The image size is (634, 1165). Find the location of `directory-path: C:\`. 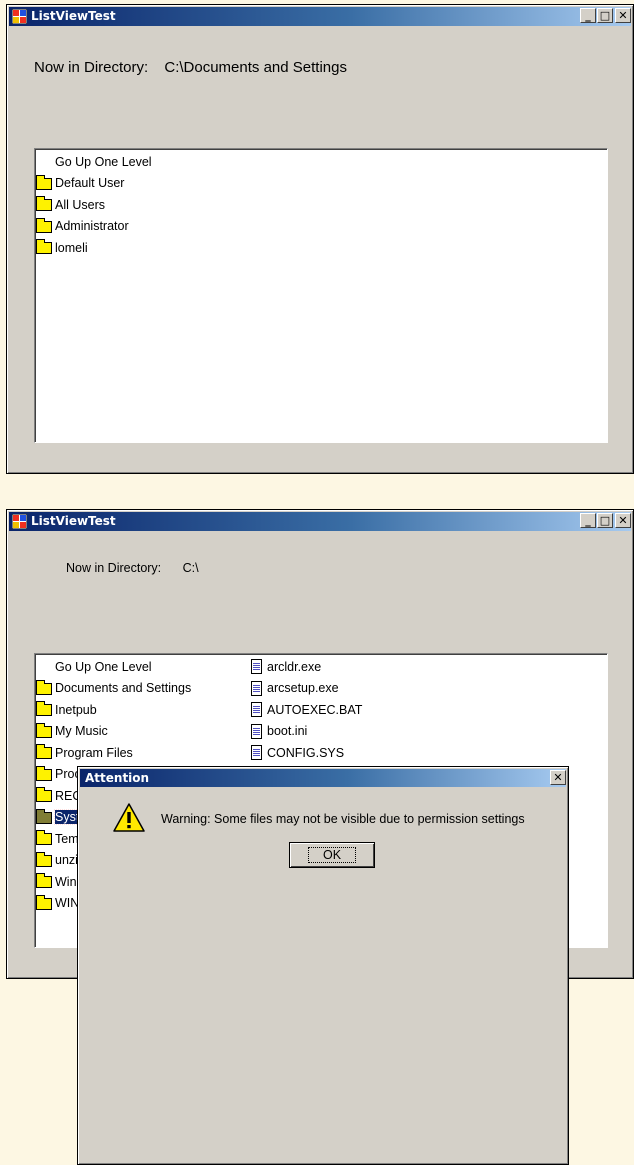

directory-path: C:\ is located at coordinates (190, 568).